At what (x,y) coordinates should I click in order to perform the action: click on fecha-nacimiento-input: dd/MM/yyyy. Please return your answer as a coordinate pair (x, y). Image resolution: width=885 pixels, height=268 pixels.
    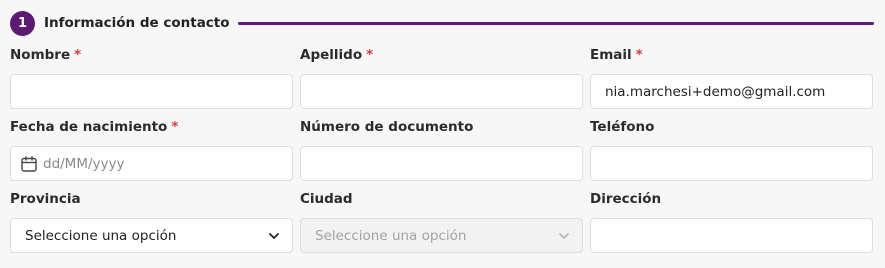
    Looking at the image, I should click on (151, 163).